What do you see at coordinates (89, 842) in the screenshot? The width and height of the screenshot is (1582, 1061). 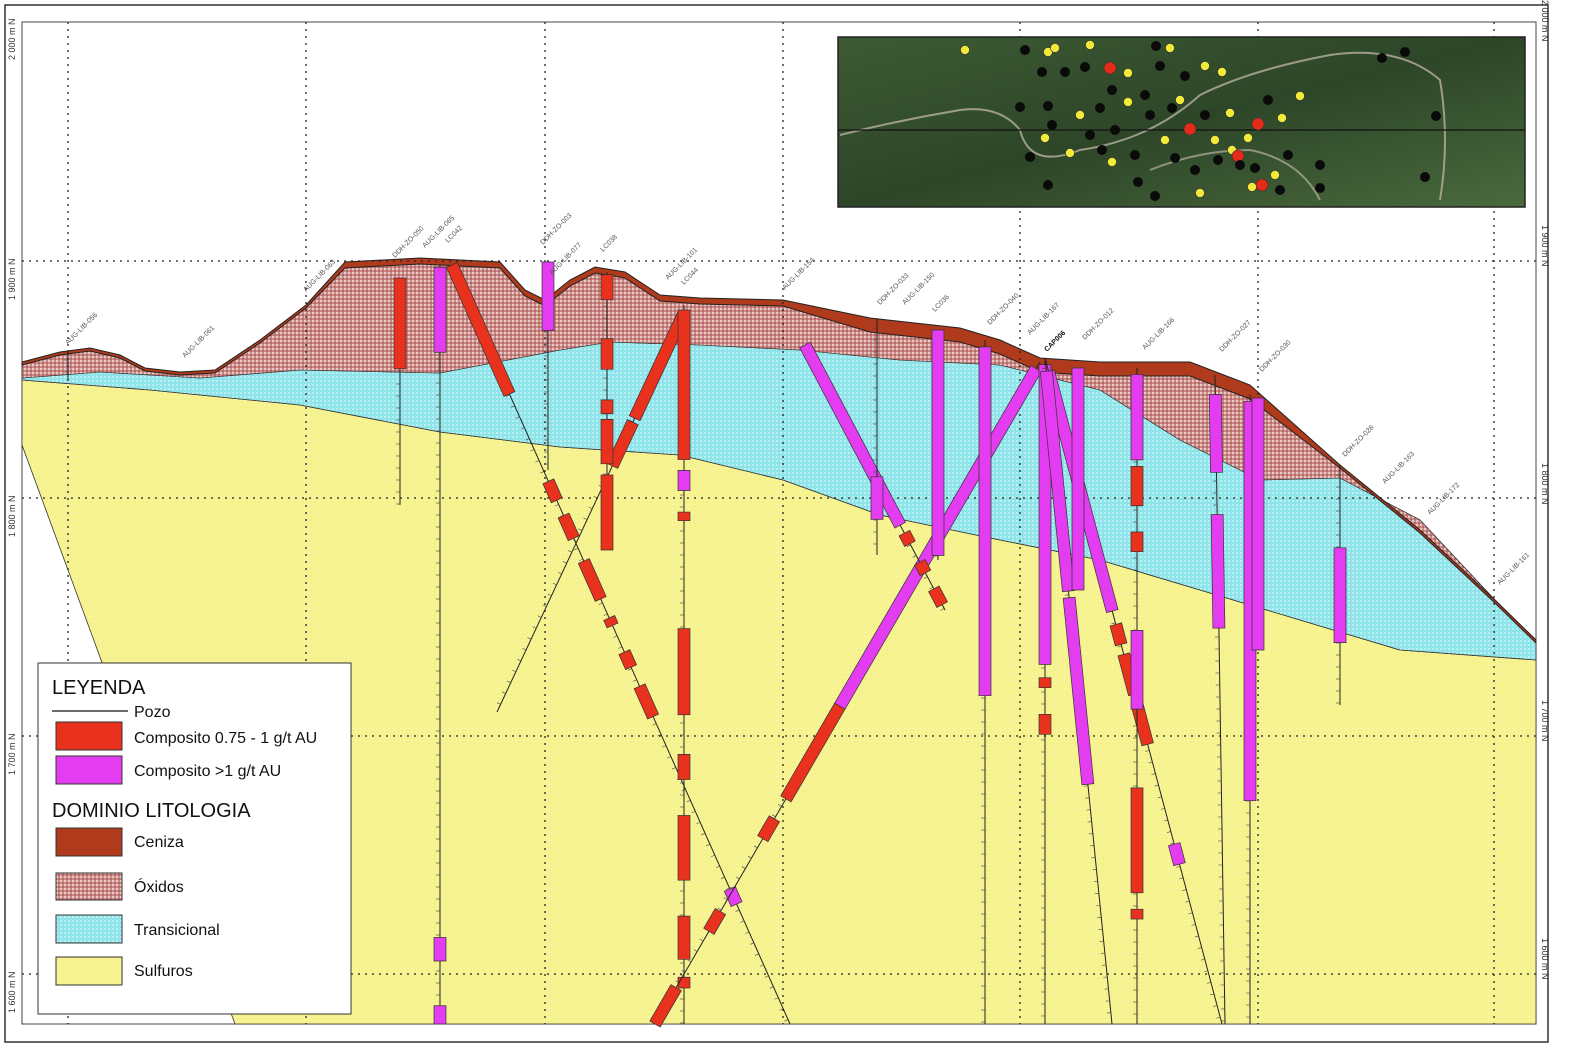 I see `swatch-ceniza` at bounding box center [89, 842].